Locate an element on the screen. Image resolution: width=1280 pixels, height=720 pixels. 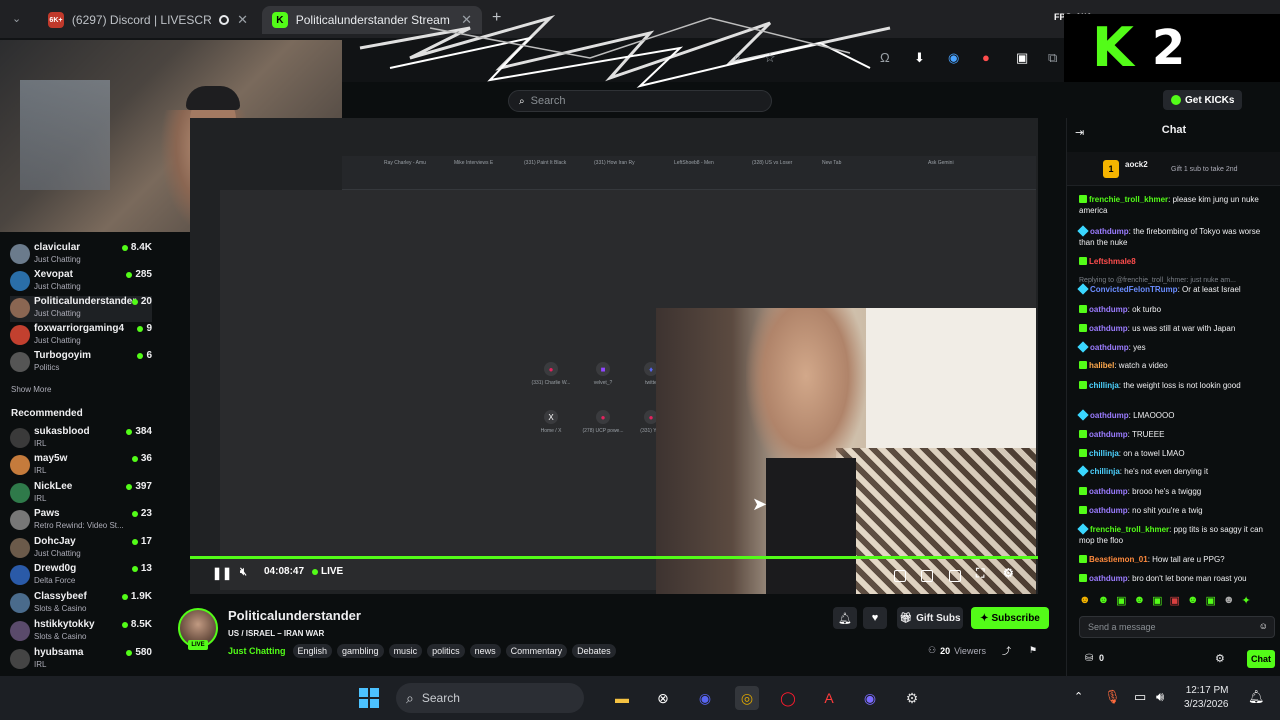
system-clock: 12:17 PM 3/23/2026 is located at coordinates (1206, 698).